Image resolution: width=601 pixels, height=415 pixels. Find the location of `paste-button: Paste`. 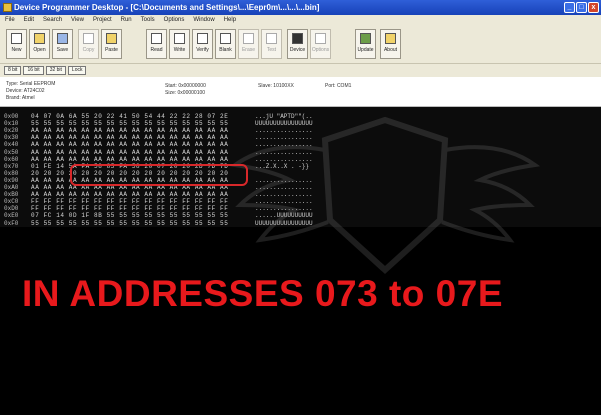

paste-button: Paste is located at coordinates (111, 44).